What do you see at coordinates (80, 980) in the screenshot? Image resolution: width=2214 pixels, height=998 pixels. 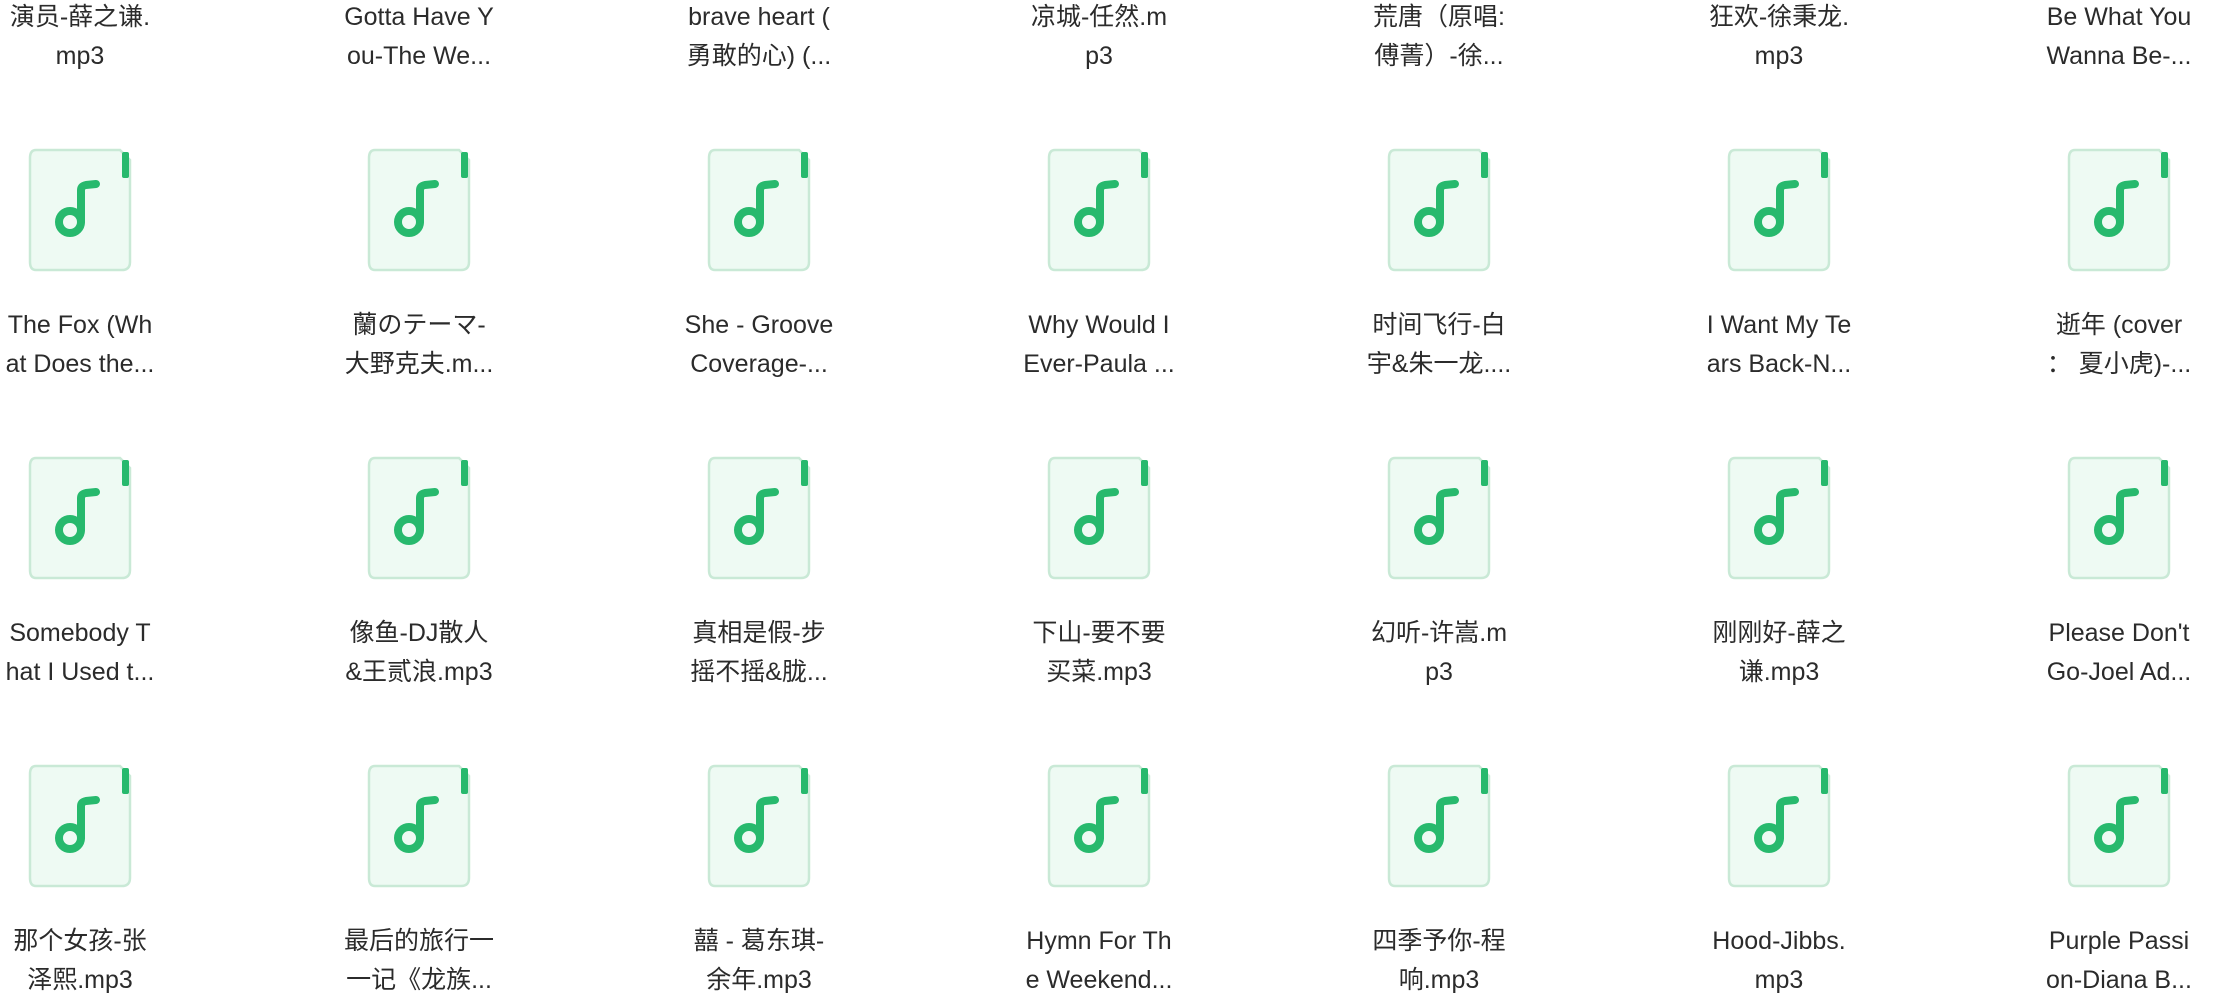 I see `file-name-line-2: 泽熙.mp3` at bounding box center [80, 980].